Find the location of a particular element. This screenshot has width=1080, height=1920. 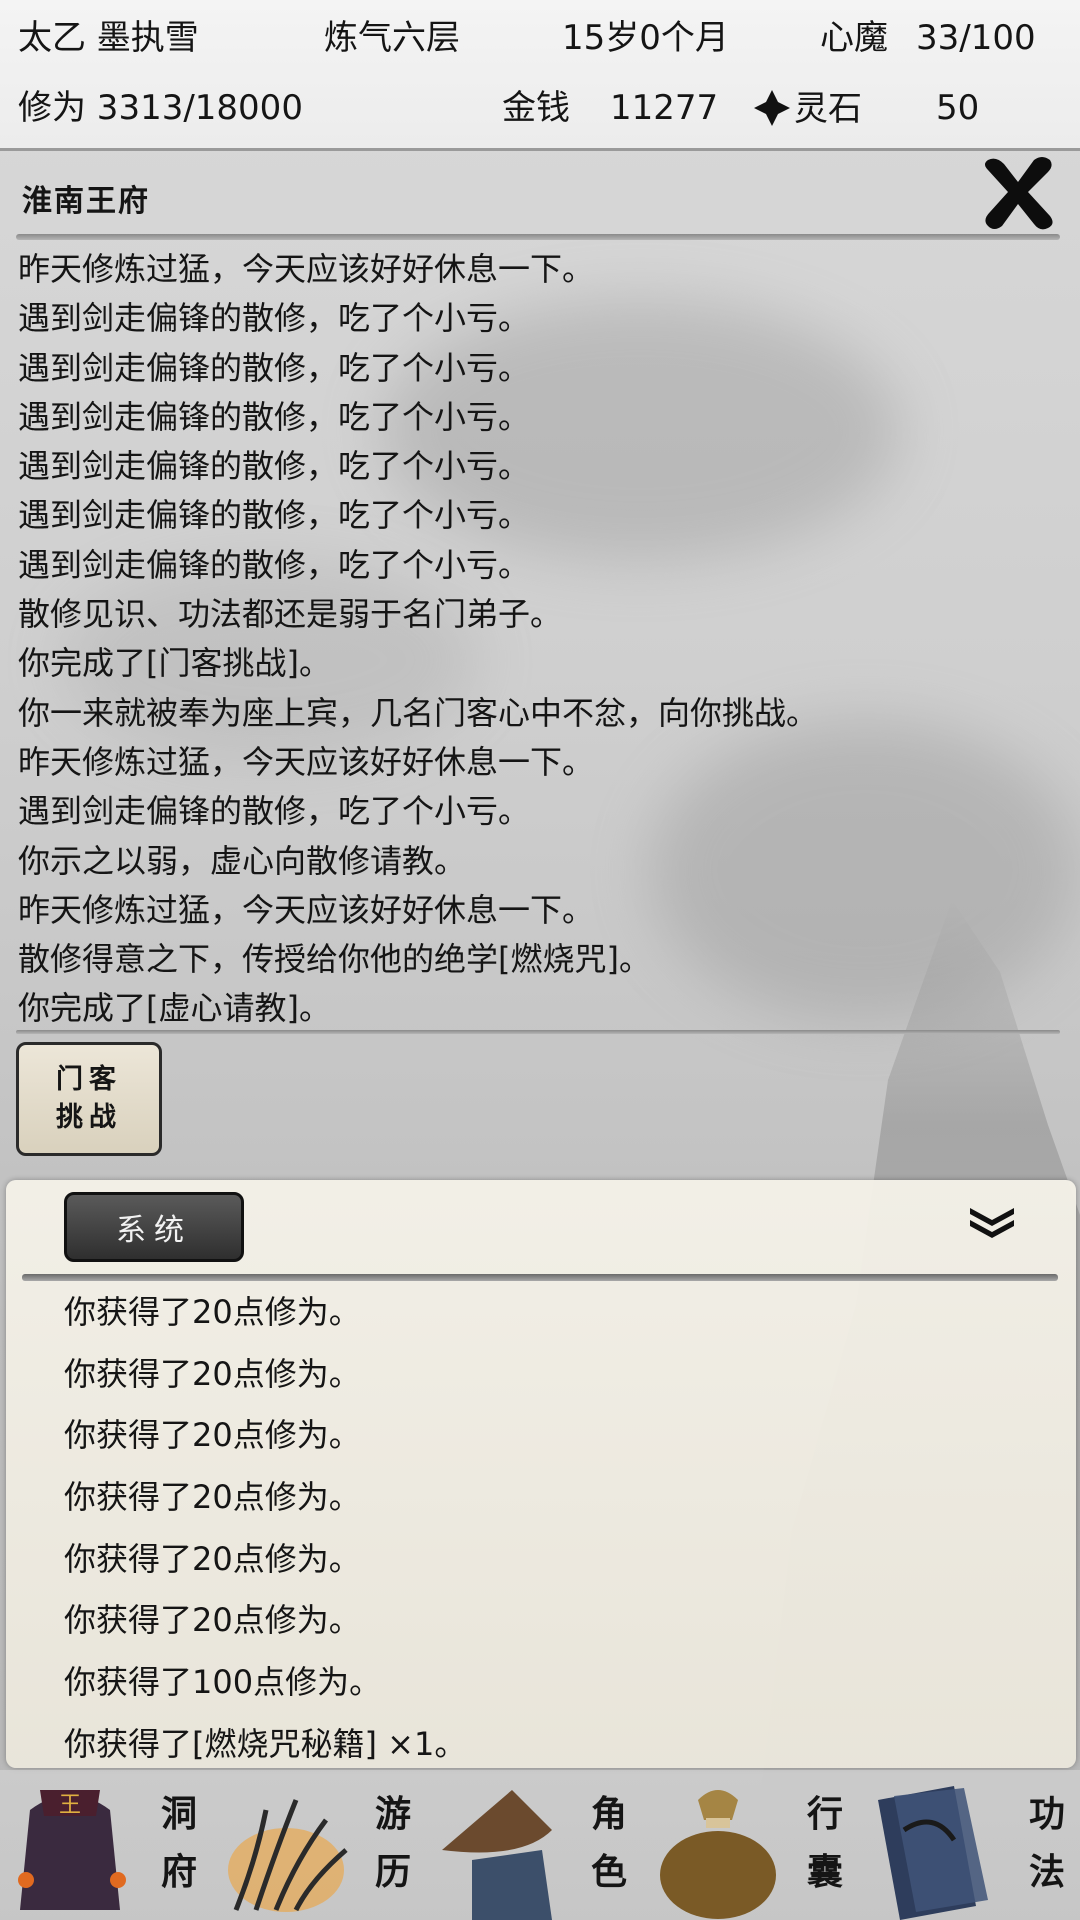

cave-residence-icon: 王 is located at coordinates (72, 1850).